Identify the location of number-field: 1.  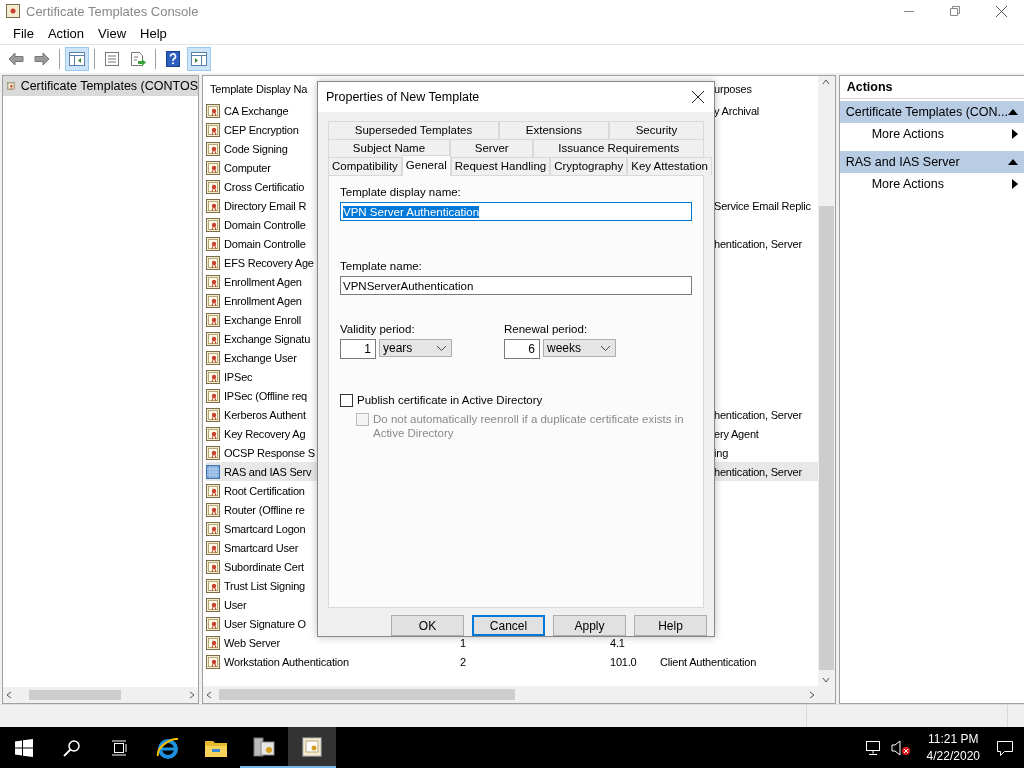
(358, 349).